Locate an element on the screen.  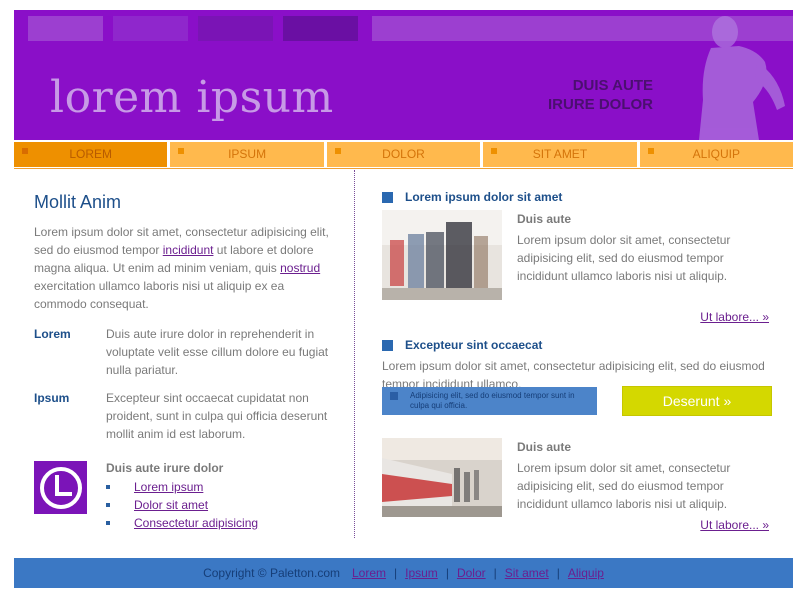
nav-underline is located at coordinates (403, 168).